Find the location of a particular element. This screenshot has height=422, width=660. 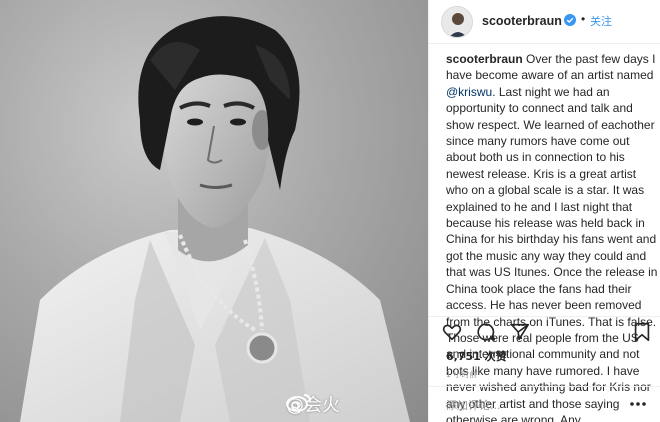

weibo-logo-icon is located at coordinates (298, 403).